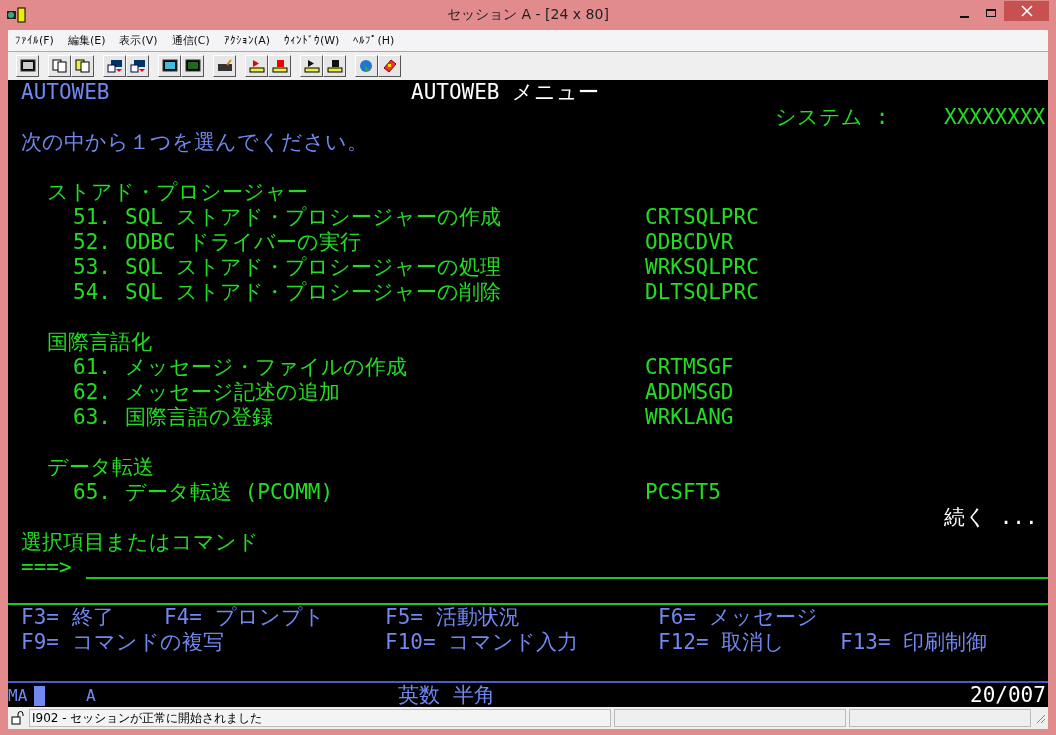  Describe the element at coordinates (92, 217) in the screenshot. I see `option-number: 51.` at that location.